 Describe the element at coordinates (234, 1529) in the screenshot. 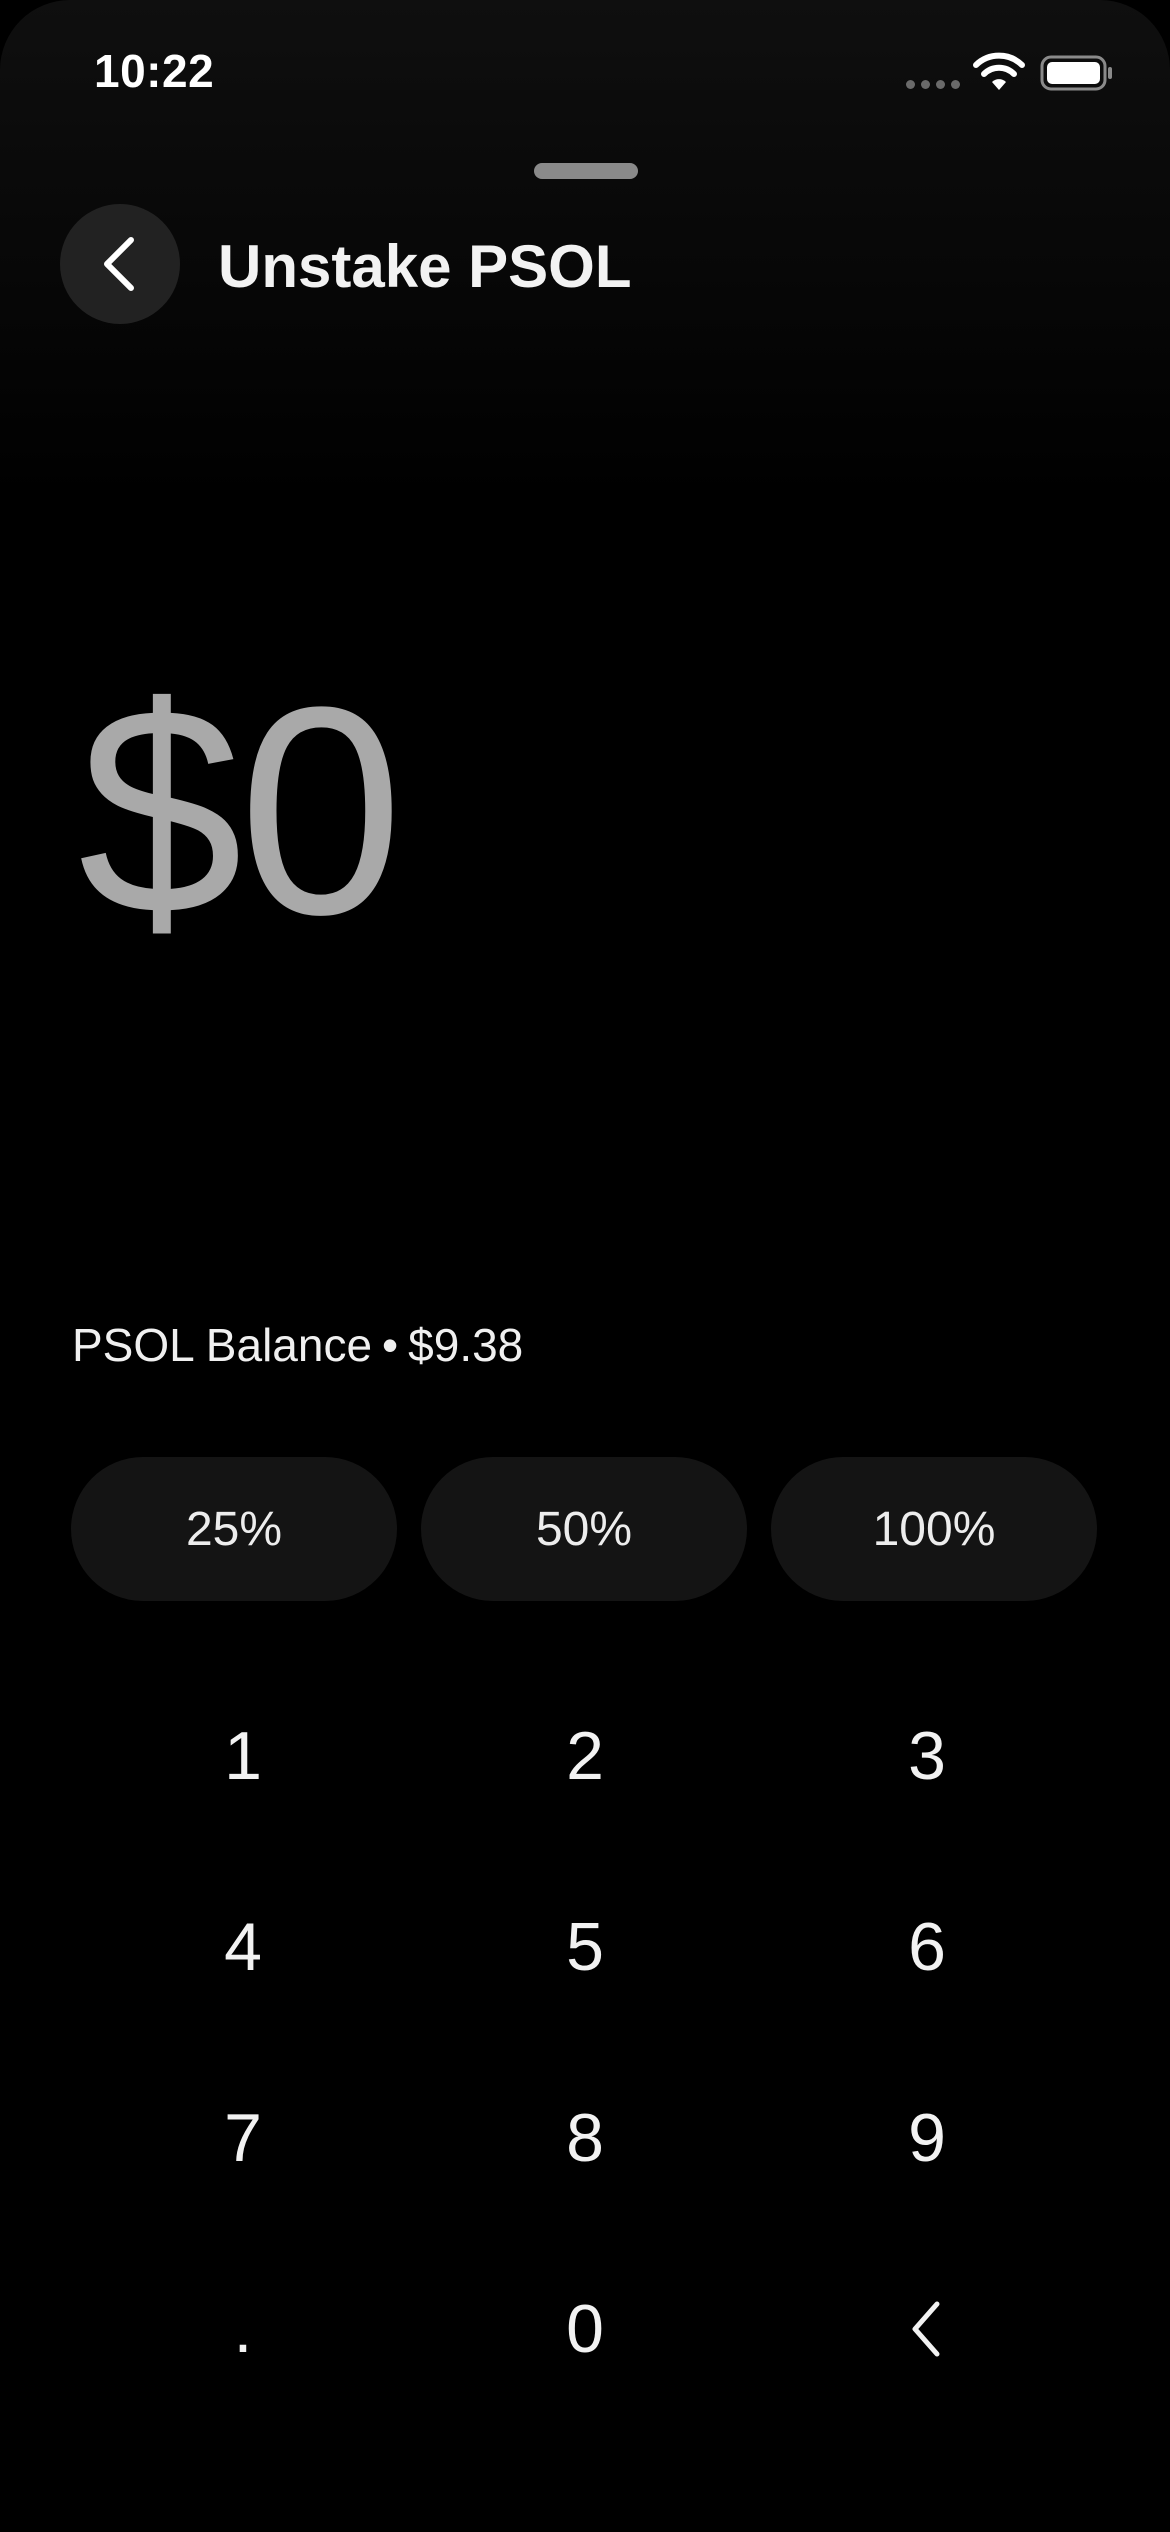

I see `percent-25-button: 25%` at that location.